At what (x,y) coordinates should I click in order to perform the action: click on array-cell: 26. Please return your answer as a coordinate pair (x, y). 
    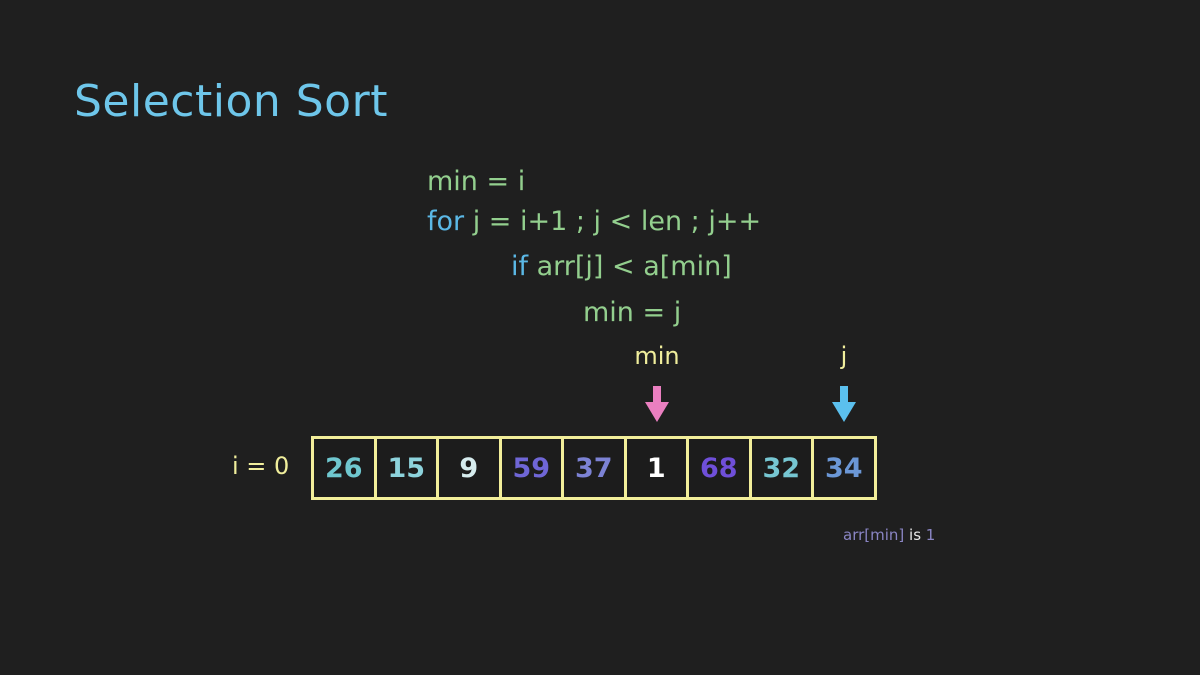
    Looking at the image, I should click on (344, 468).